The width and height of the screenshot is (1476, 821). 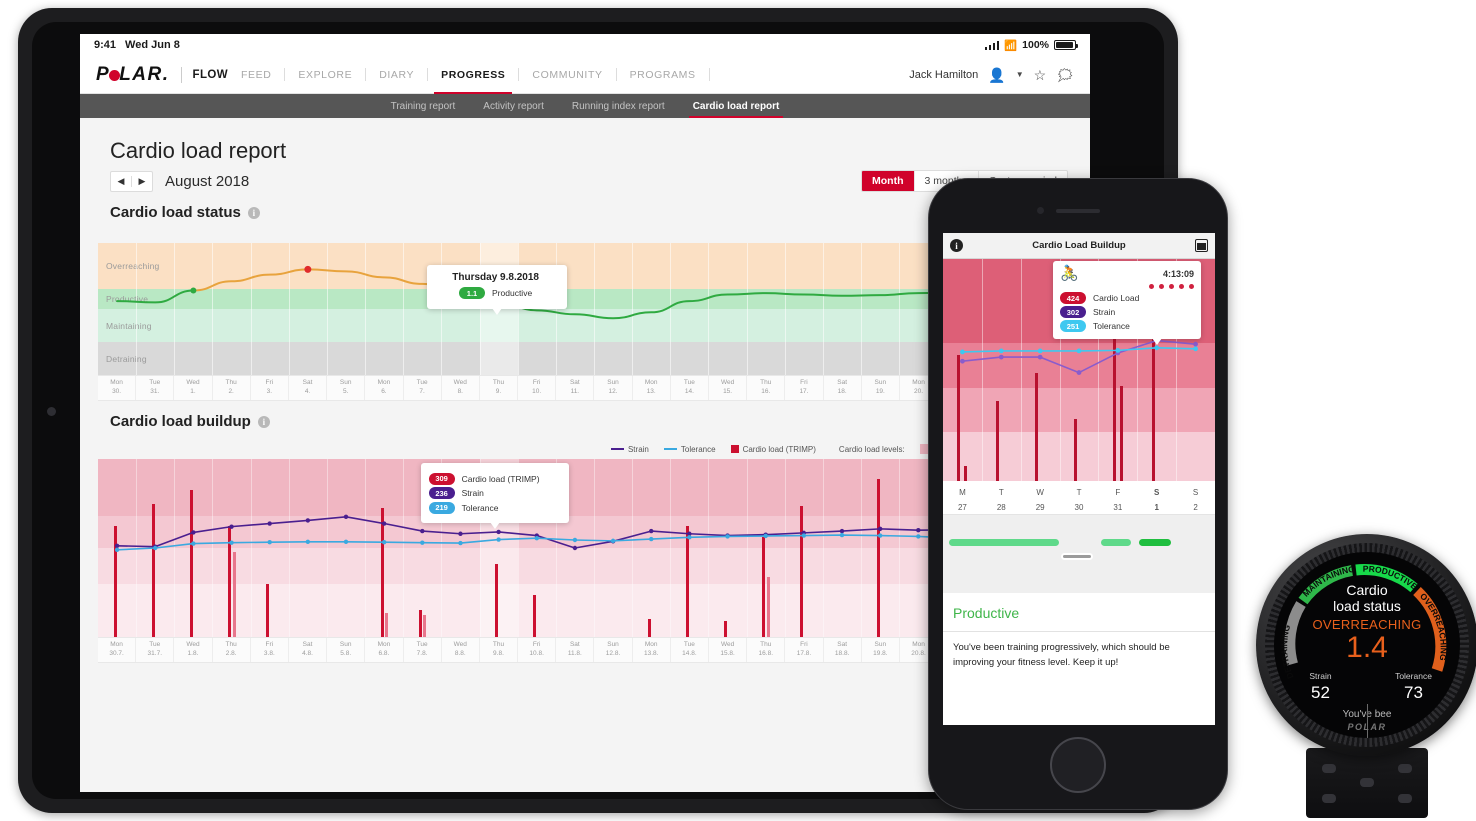 I want to click on sub-nav-training-report: Training report, so click(x=423, y=106).